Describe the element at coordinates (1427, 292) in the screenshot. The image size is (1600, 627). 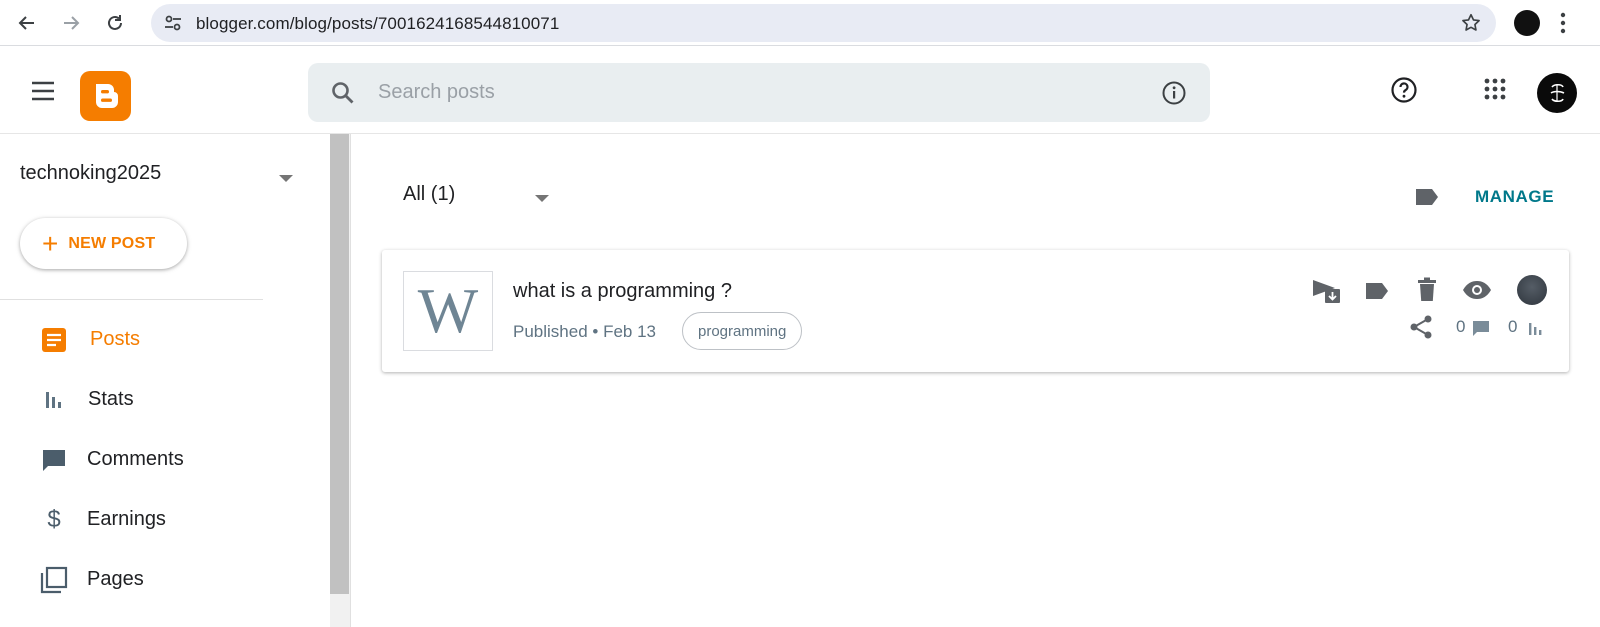
I see `delete-icon` at that location.